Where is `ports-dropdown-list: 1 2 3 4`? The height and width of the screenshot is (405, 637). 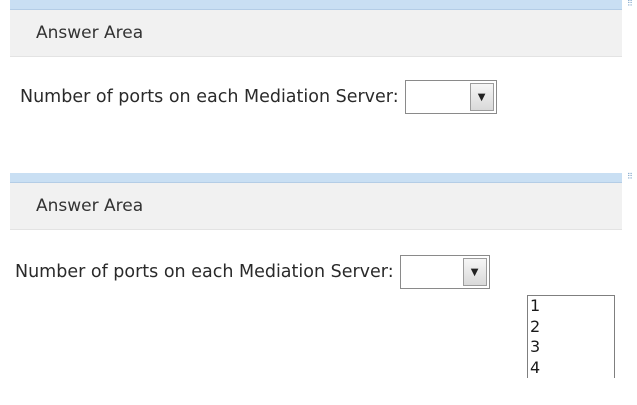 ports-dropdown-list: 1 2 3 4 is located at coordinates (571, 336).